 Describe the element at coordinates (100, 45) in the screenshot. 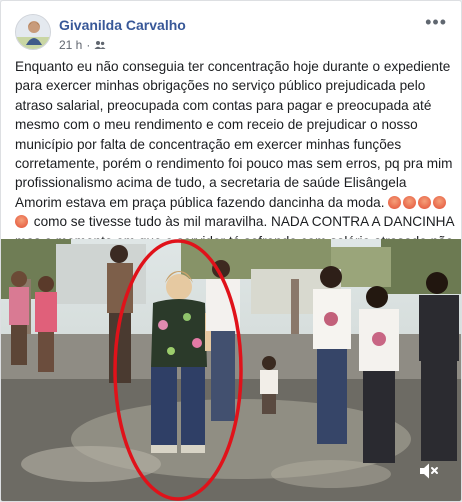

I see `friends-icon` at that location.